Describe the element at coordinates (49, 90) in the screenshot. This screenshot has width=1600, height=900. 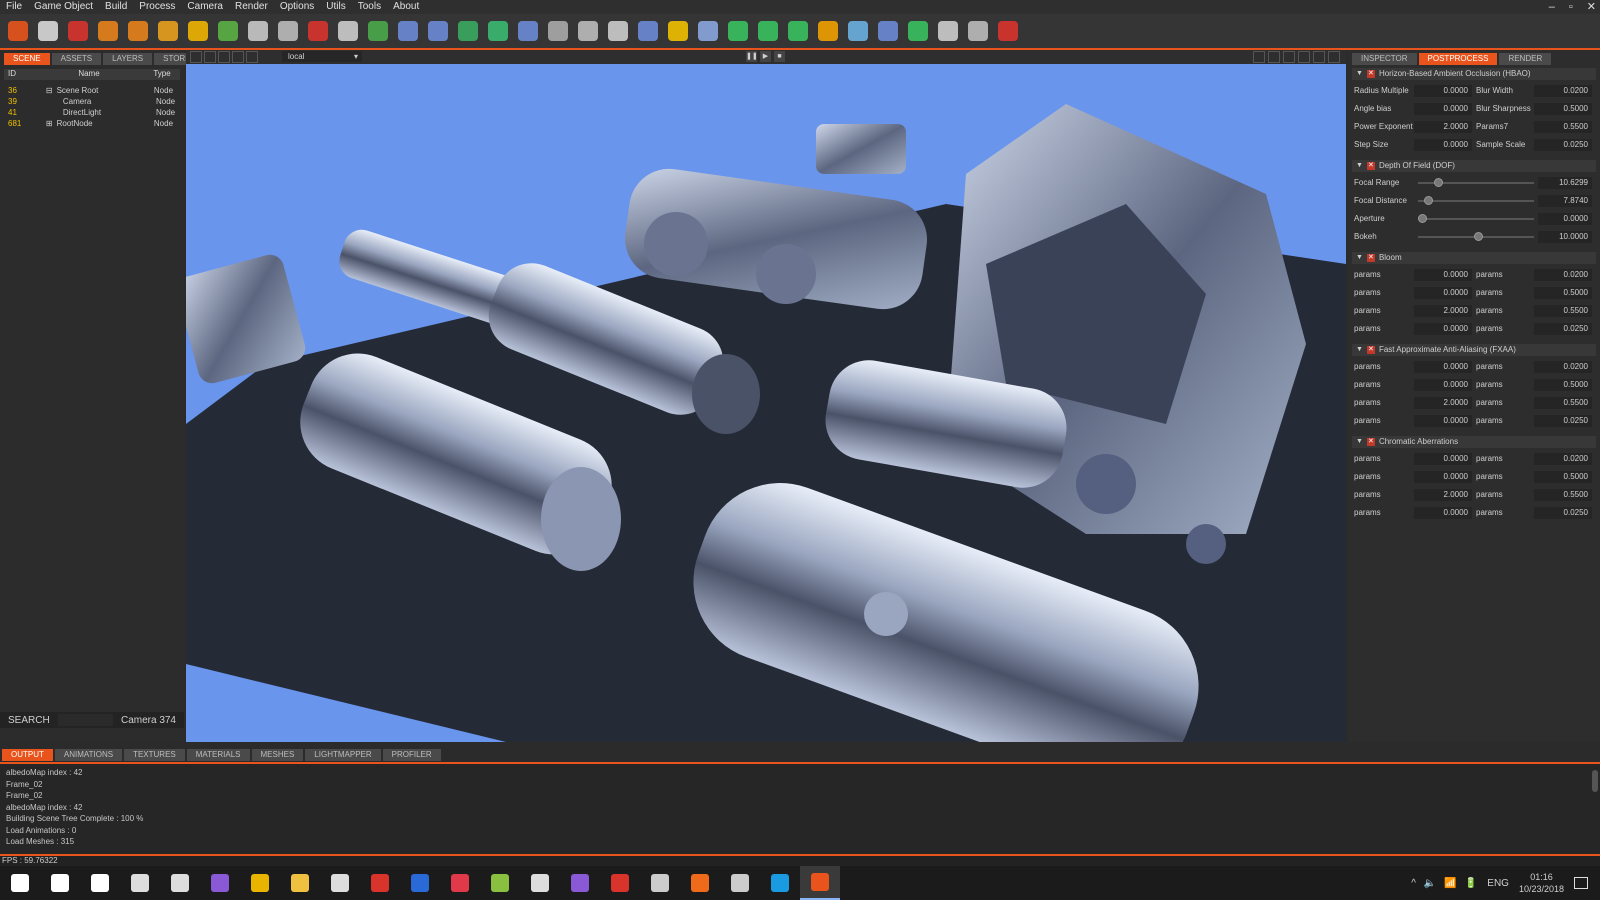
I see `expand-toggle-icon: ⊟` at that location.